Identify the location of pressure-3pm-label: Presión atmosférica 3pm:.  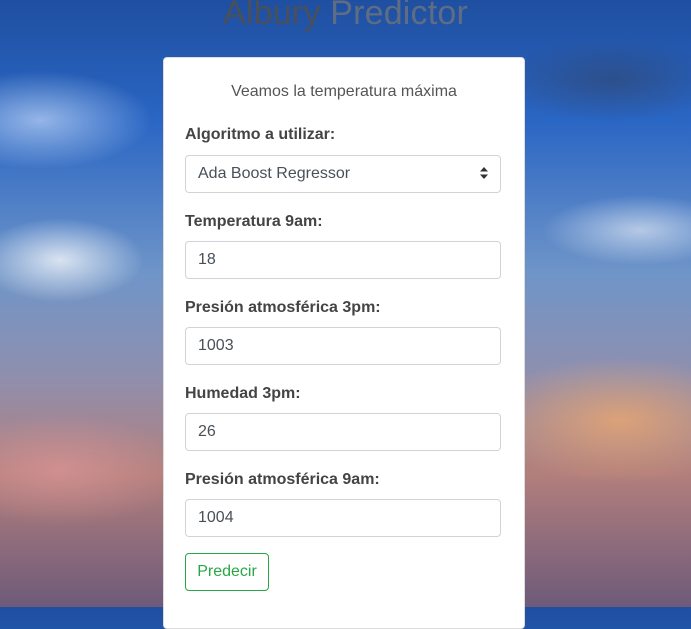
(283, 307).